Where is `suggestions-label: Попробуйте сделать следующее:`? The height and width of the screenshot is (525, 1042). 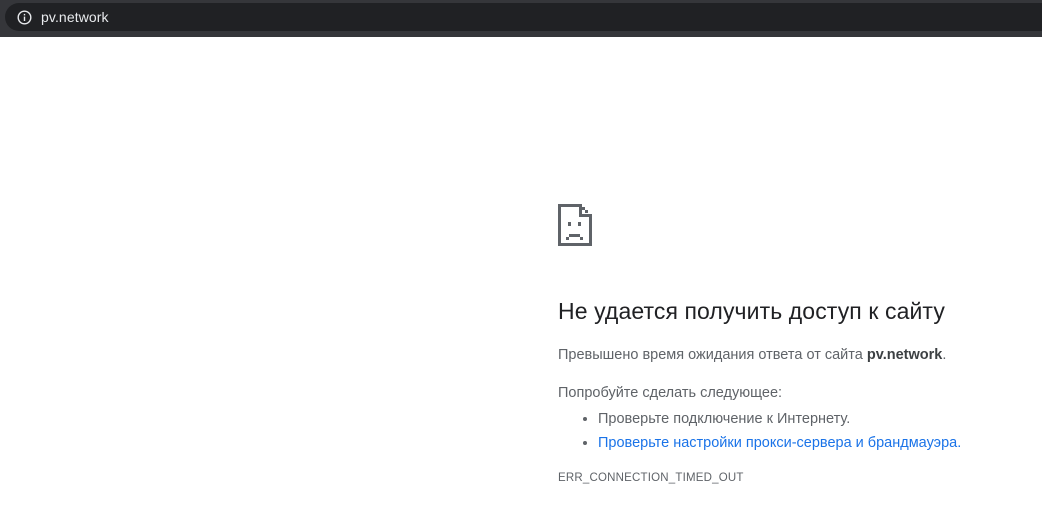
suggestions-label: Попробуйте сделать следующее: is located at coordinates (670, 393).